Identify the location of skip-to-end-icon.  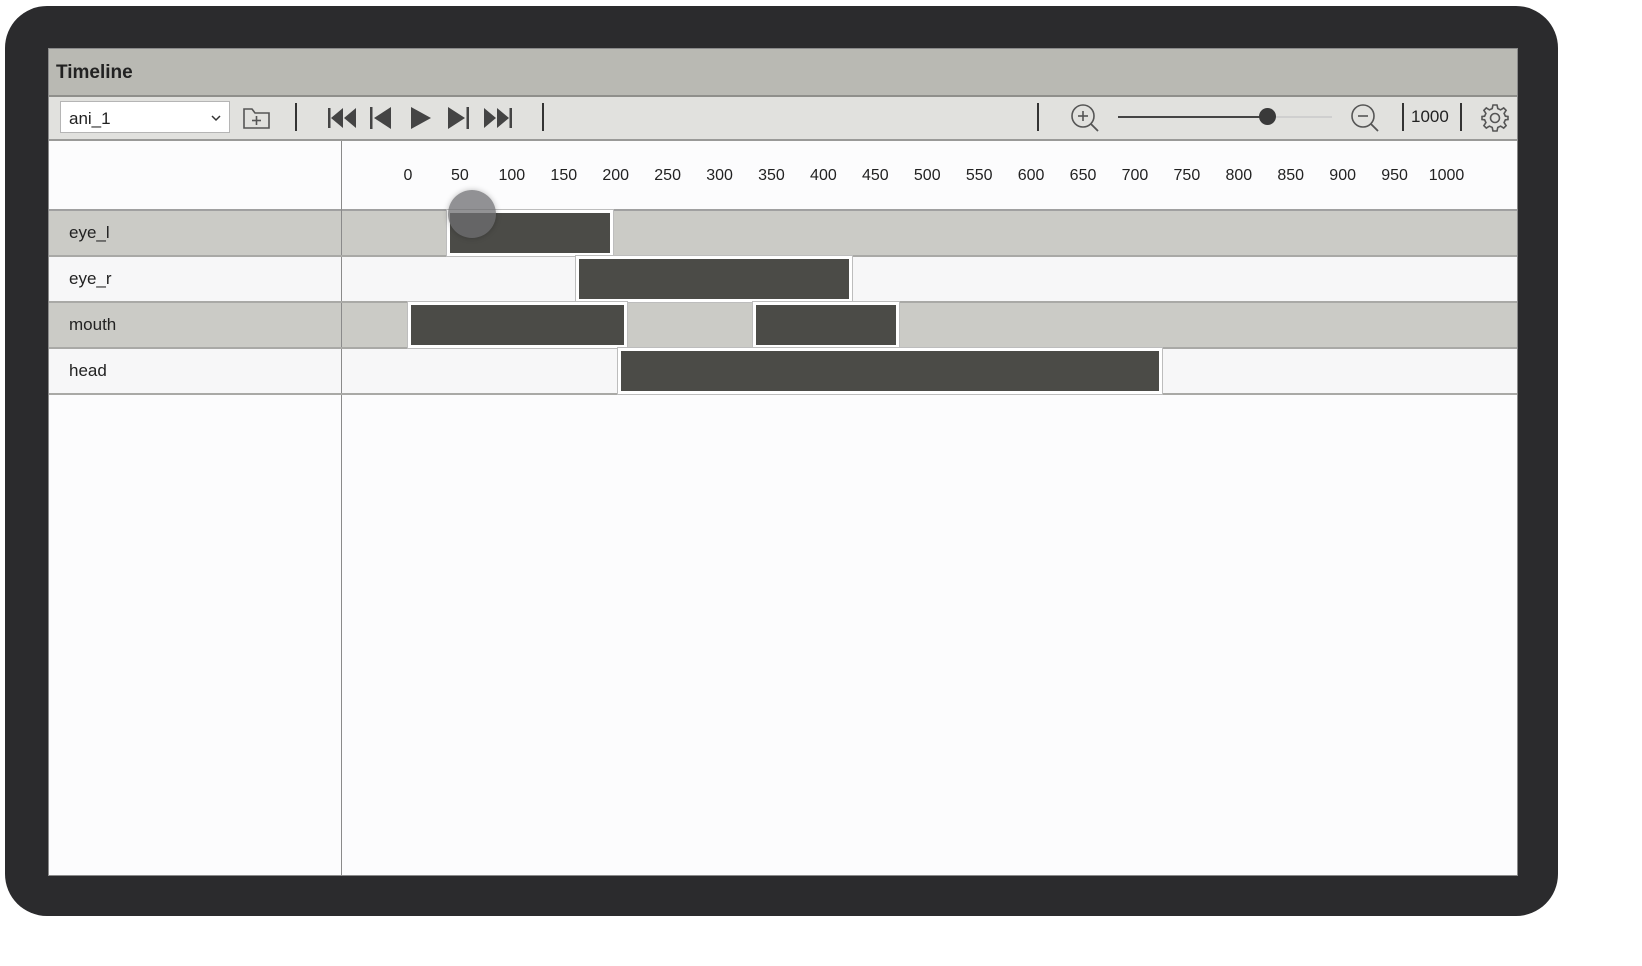
(498, 118).